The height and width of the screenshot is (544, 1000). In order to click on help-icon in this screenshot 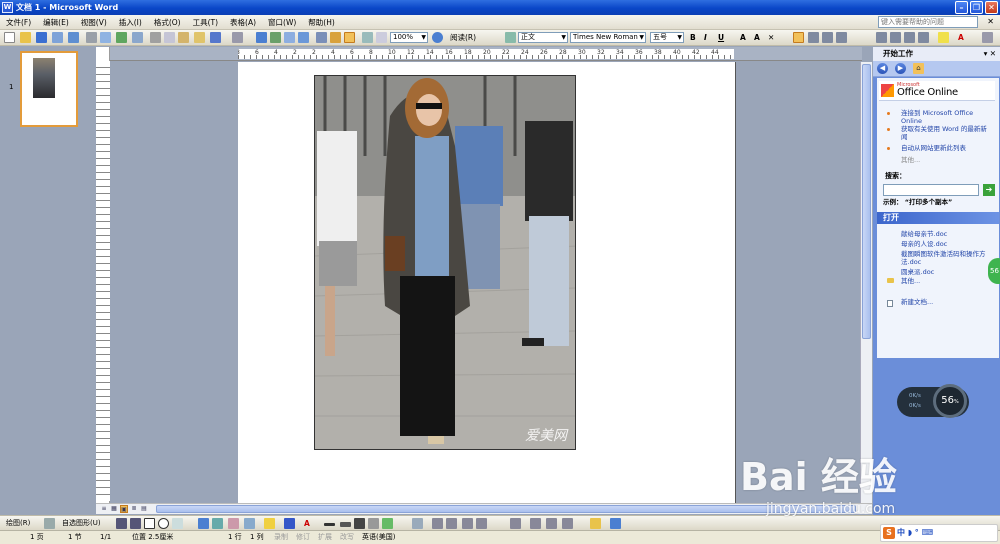, I will do `click(437, 37)`.